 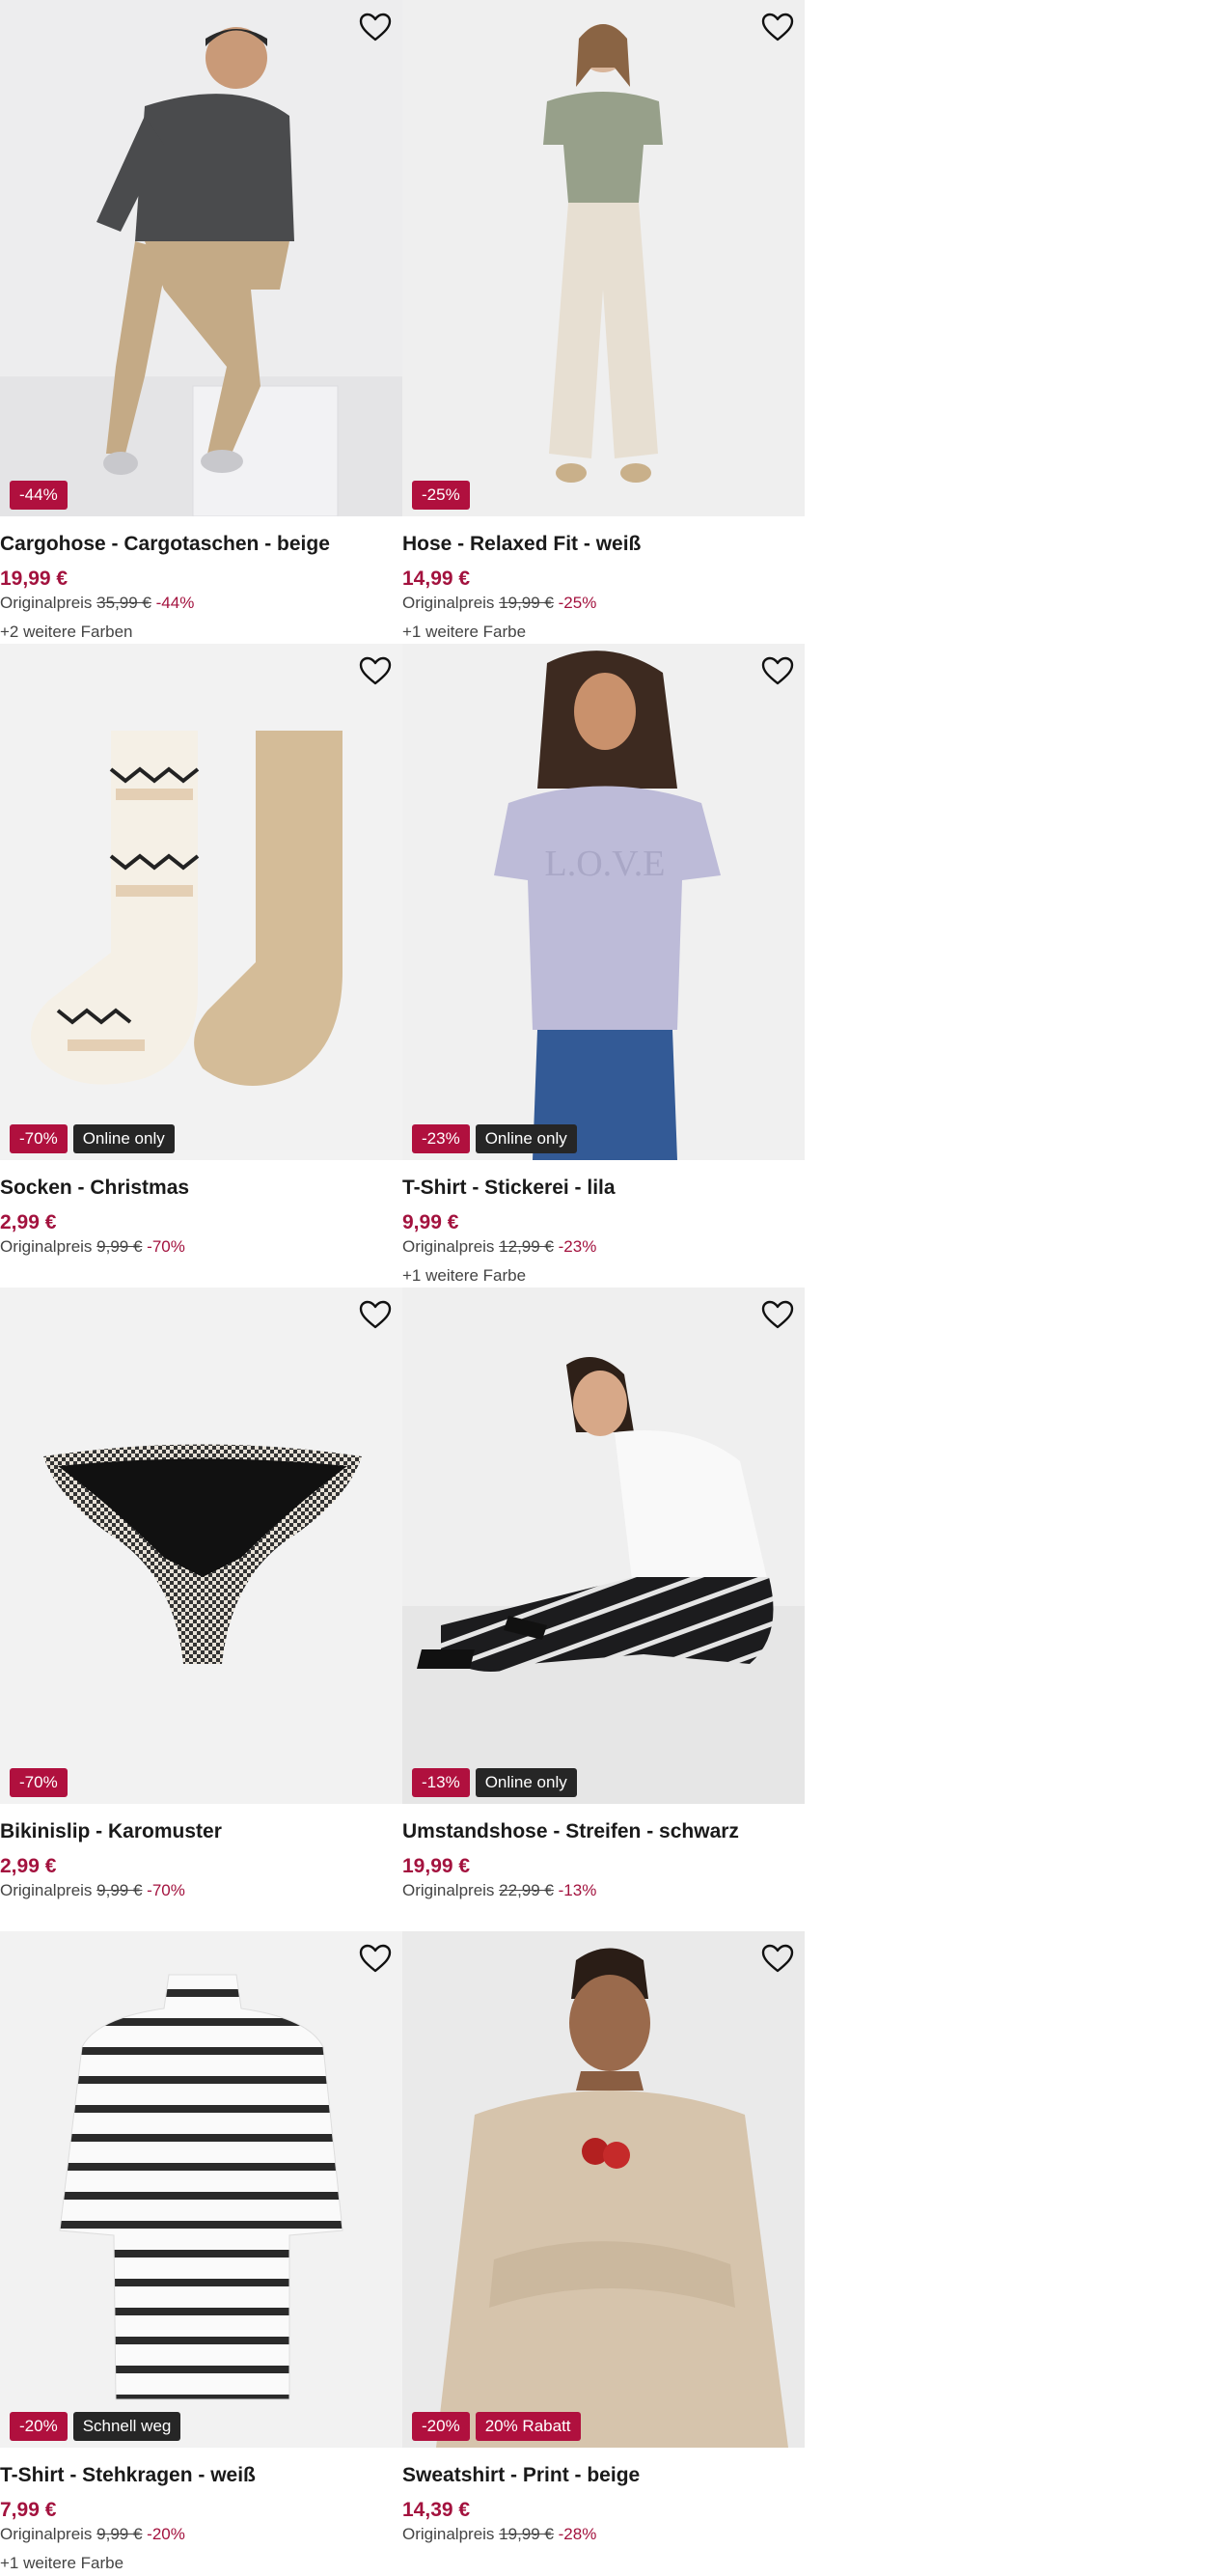 I want to click on product-name: Sweatshirt - Print - beige, so click(x=521, y=2475).